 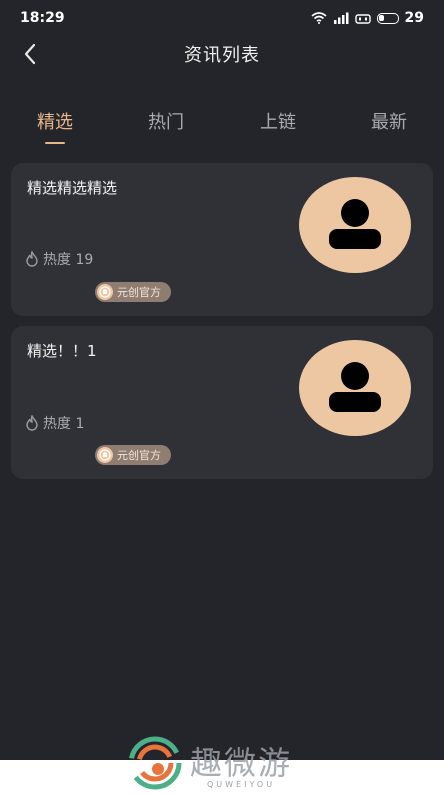 What do you see at coordinates (42, 18) in the screenshot?
I see `status-time: 18:29` at bounding box center [42, 18].